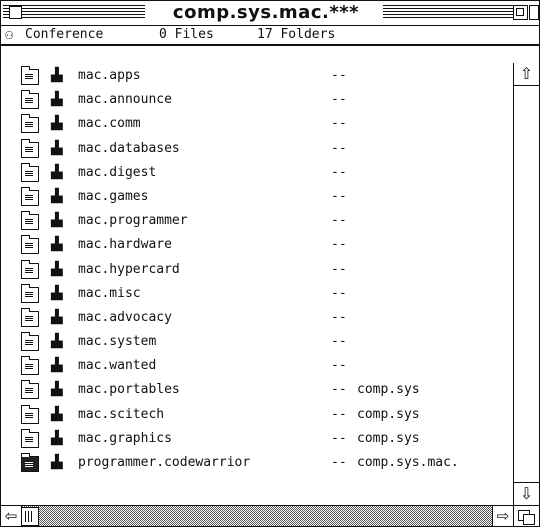 The image size is (540, 527). What do you see at coordinates (121, 414) in the screenshot?
I see `item-name: mac.scitech` at bounding box center [121, 414].